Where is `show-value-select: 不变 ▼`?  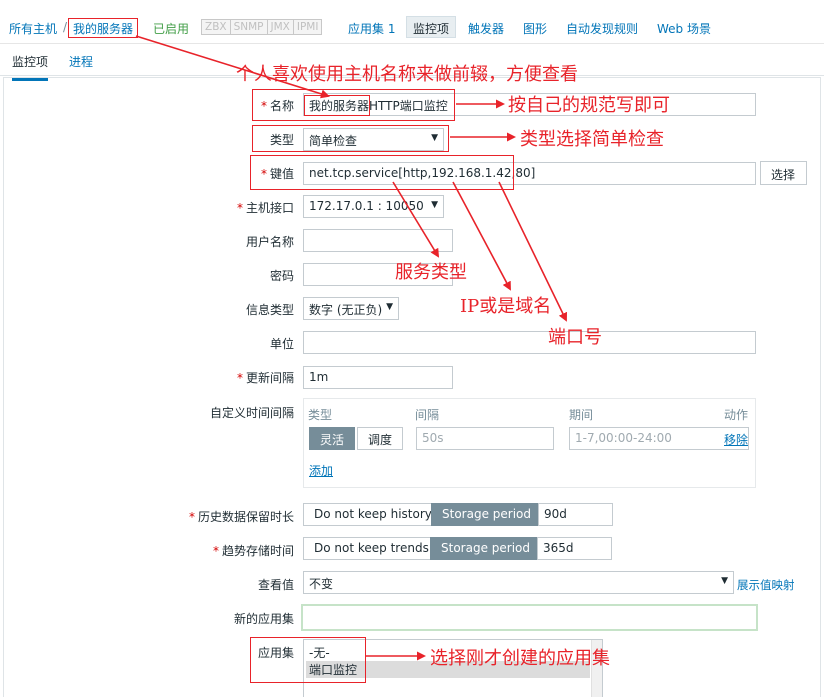 show-value-select: 不变 ▼ is located at coordinates (518, 582).